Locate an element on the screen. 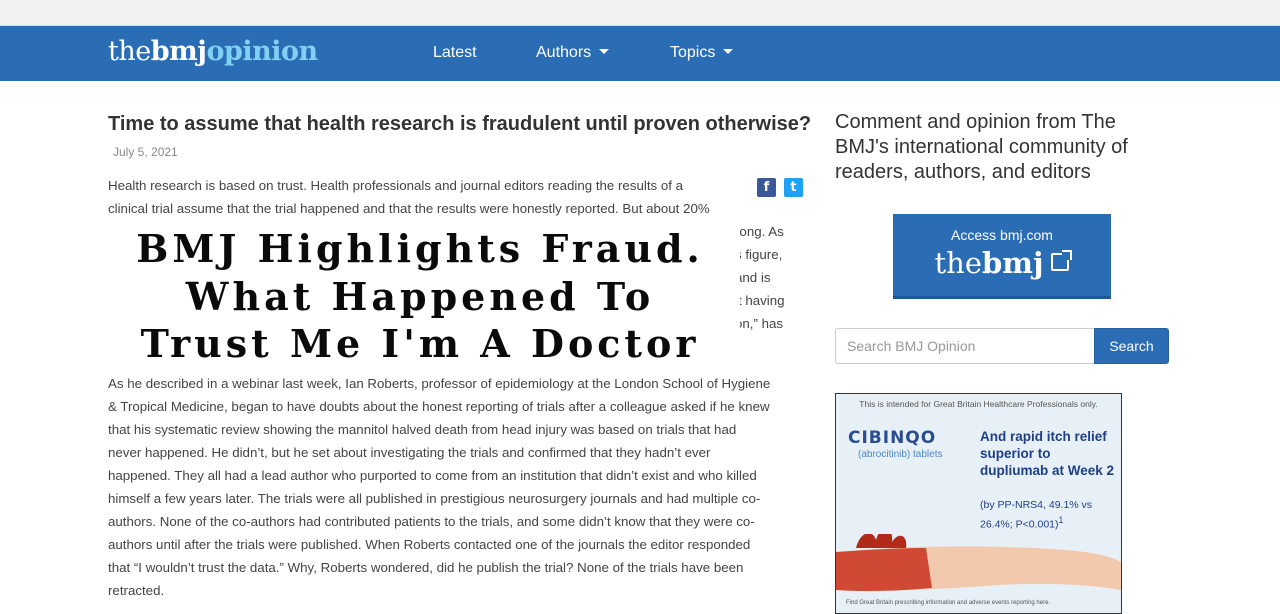  nav-topics-label: Topics is located at coordinates (693, 52).